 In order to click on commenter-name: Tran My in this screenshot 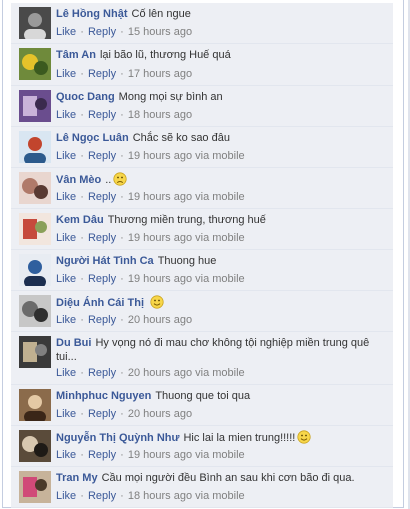, I will do `click(77, 478)`.